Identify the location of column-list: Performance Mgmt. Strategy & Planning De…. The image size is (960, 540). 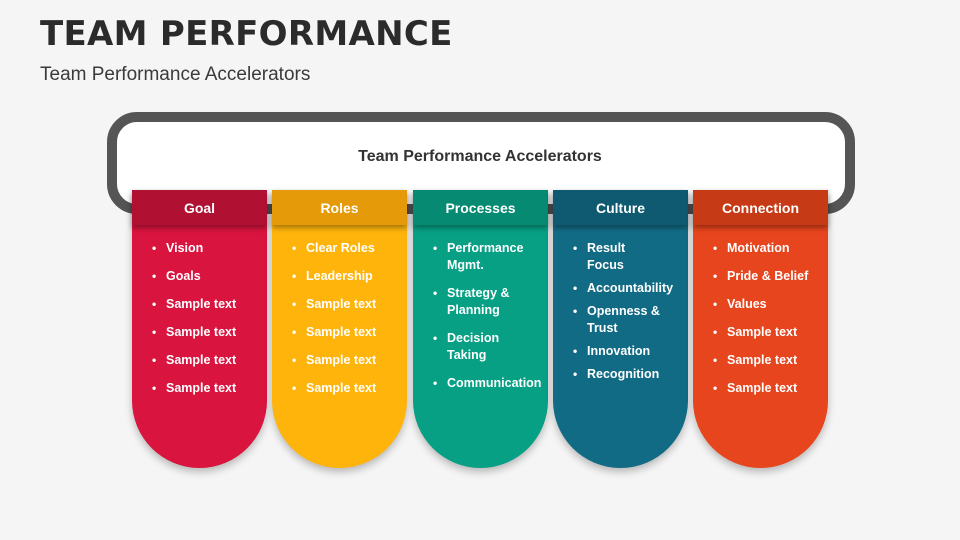
(487, 321).